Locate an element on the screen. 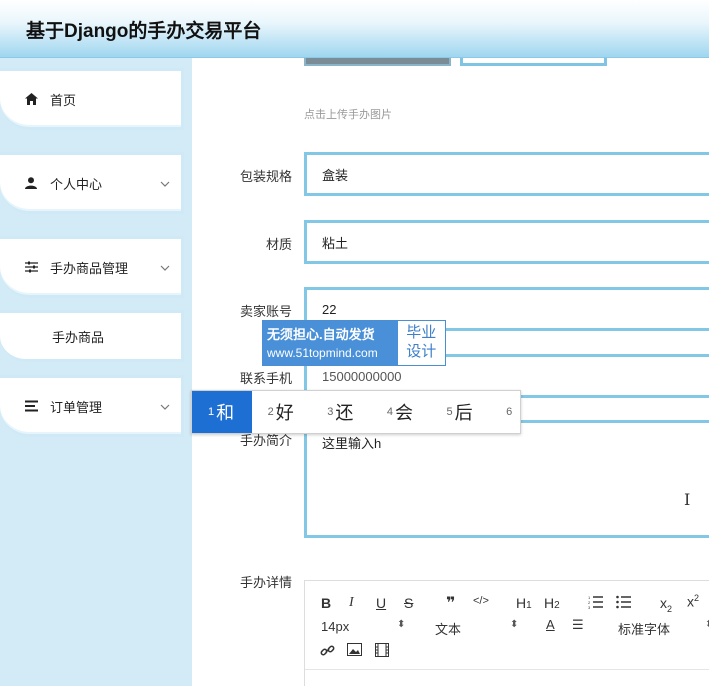 This screenshot has width=709, height=686. font-color-icon: A is located at coordinates (550, 624).